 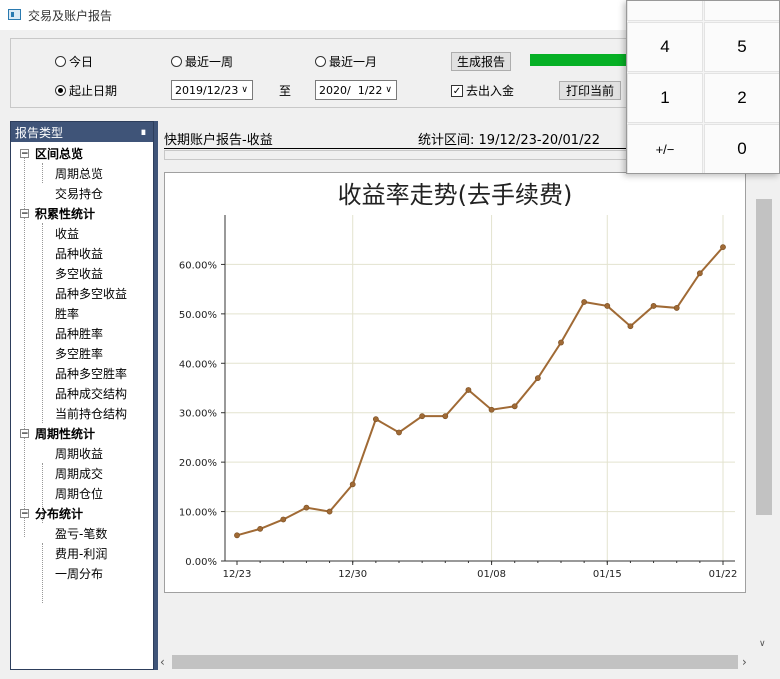 What do you see at coordinates (91, 293) in the screenshot?
I see `tree-item: 品种多空收益` at bounding box center [91, 293].